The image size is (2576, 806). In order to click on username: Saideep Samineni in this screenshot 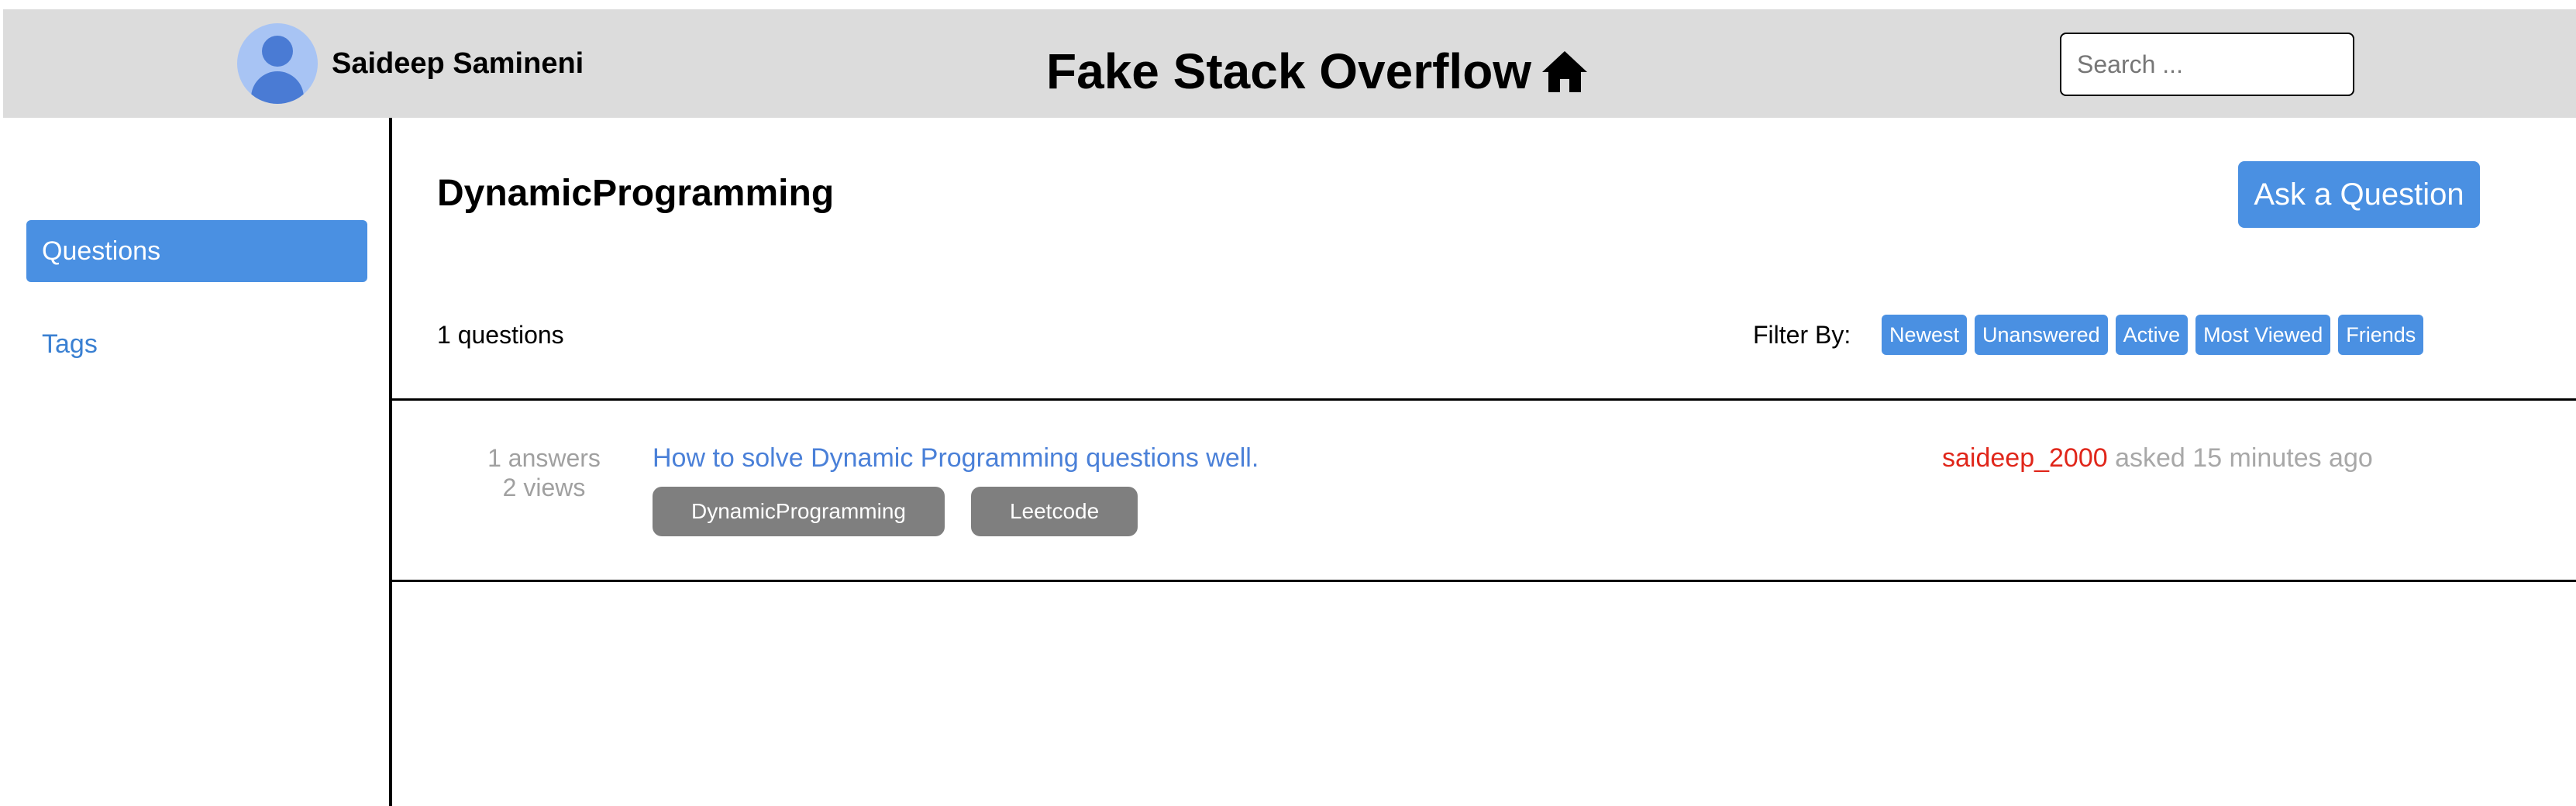, I will do `click(458, 63)`.